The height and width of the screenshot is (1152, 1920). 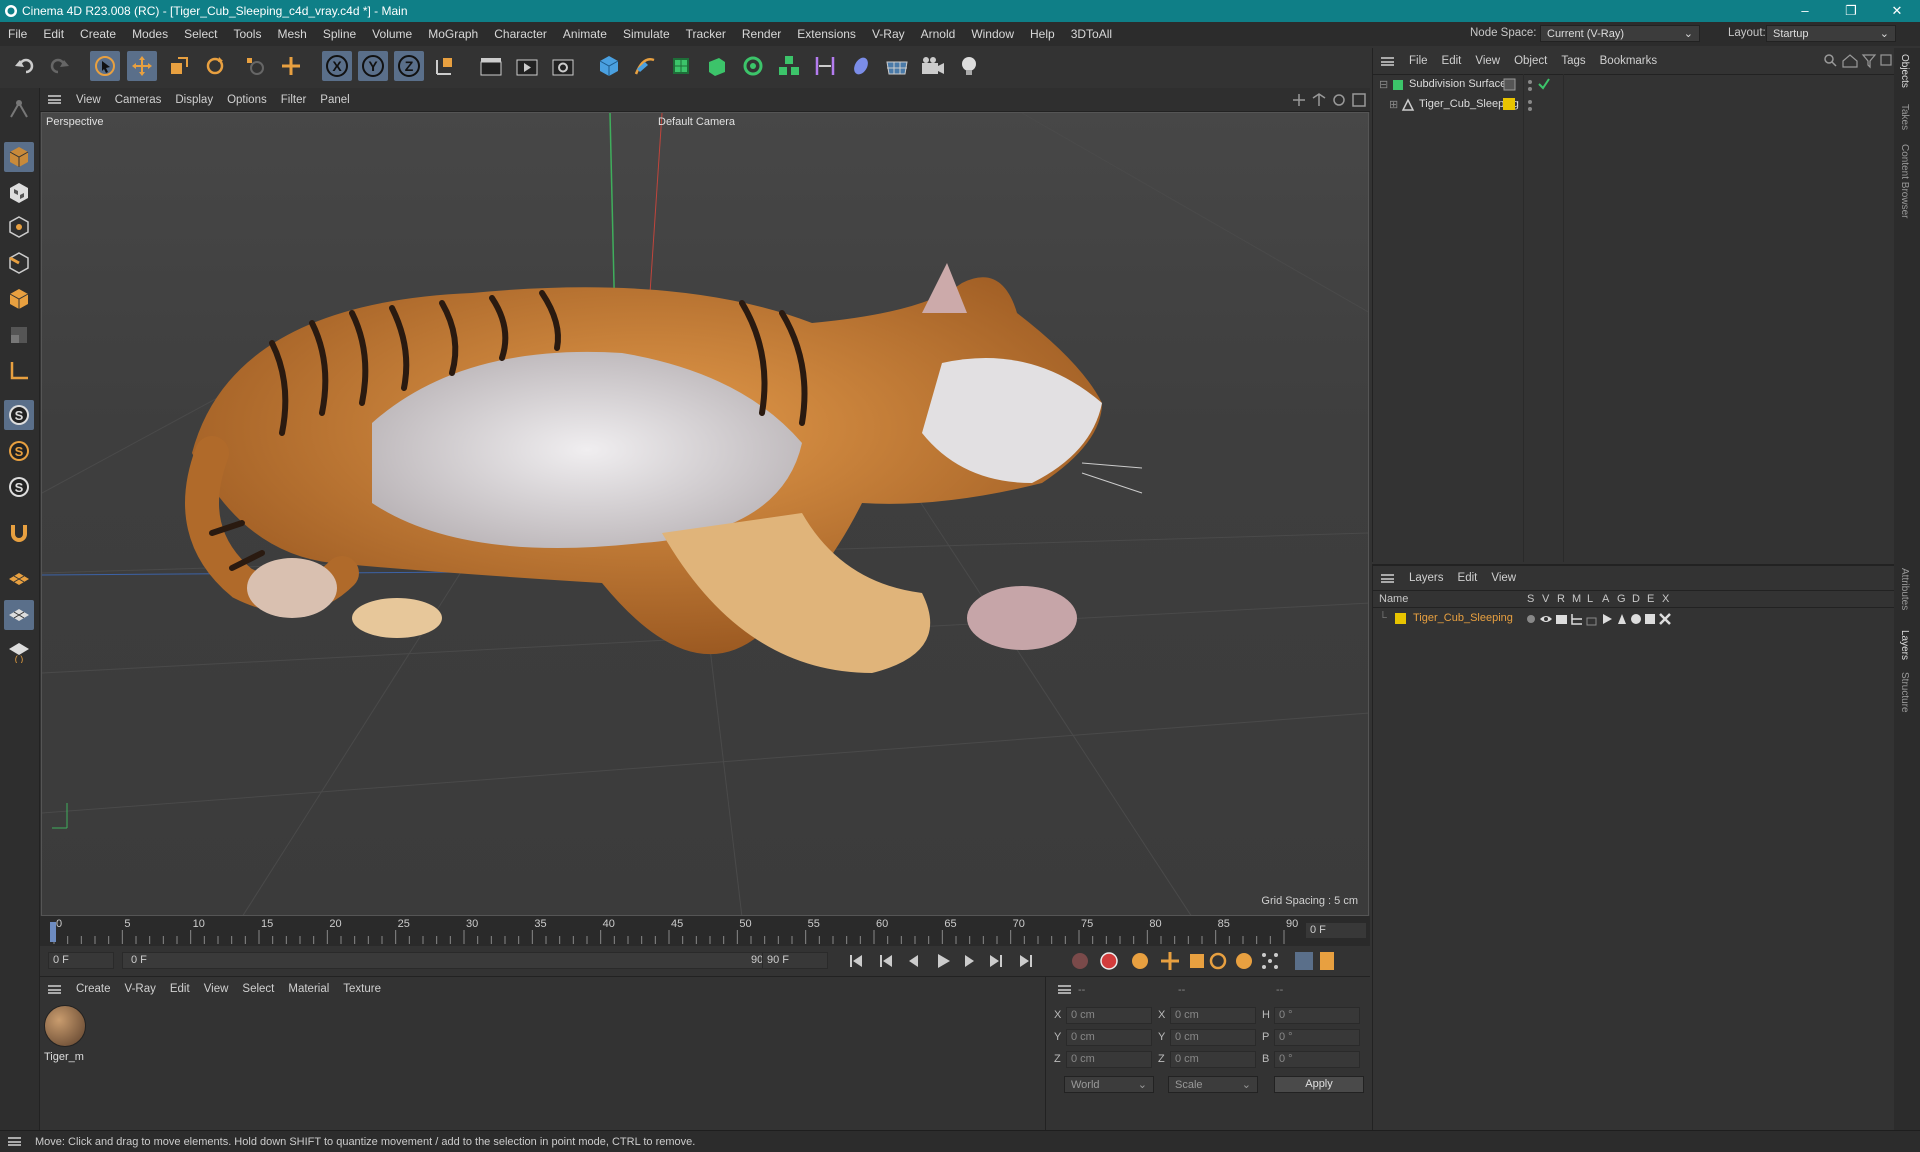 What do you see at coordinates (294, 100) in the screenshot?
I see `viewport-menu-filter: Filter` at bounding box center [294, 100].